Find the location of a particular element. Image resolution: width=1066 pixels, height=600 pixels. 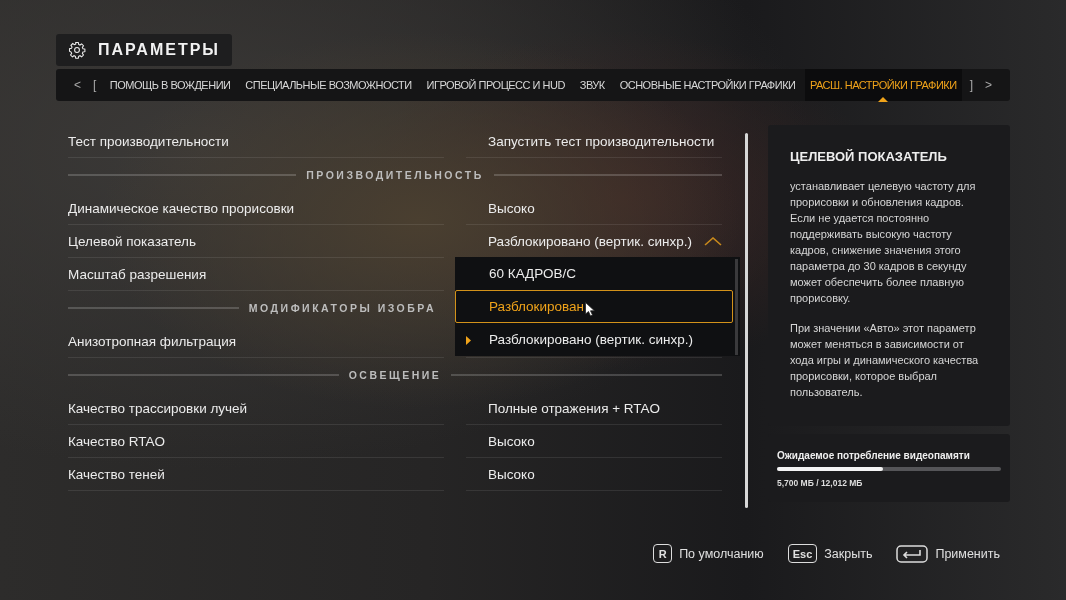

setting-label: Динамическое качество прорисовки is located at coordinates (181, 208).